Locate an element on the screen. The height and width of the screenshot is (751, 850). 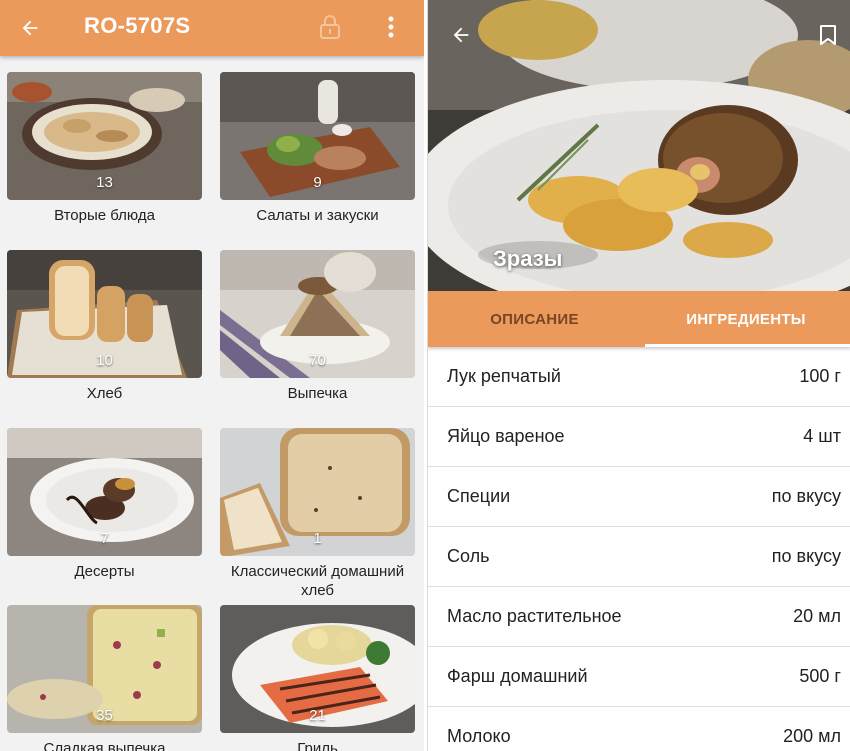
ingredient-row: Молоко 200 мл is located at coordinates (639, 729).